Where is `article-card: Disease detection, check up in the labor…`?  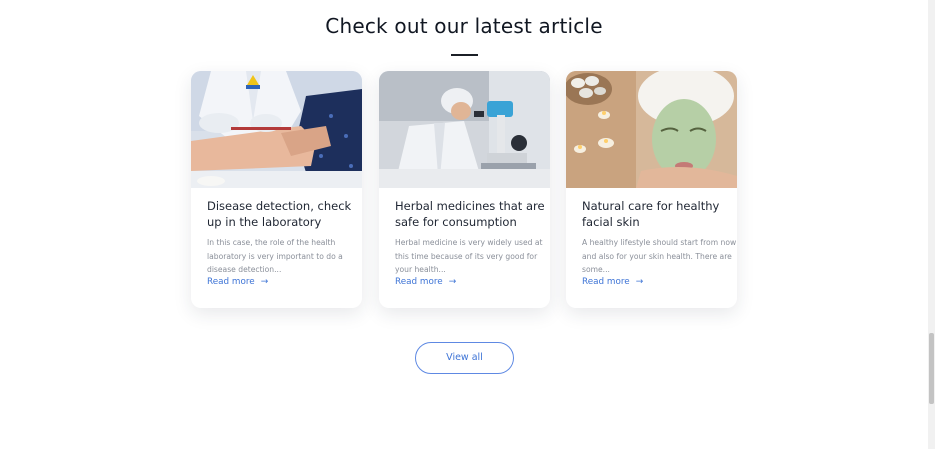
article-card: Disease detection, check up in the labor… is located at coordinates (276, 189).